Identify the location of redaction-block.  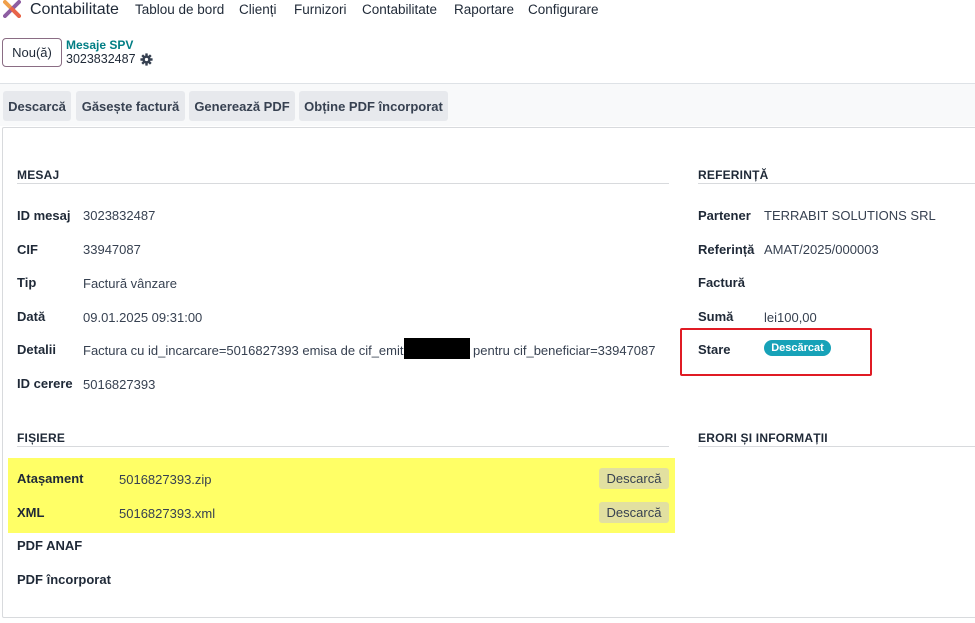
(437, 348).